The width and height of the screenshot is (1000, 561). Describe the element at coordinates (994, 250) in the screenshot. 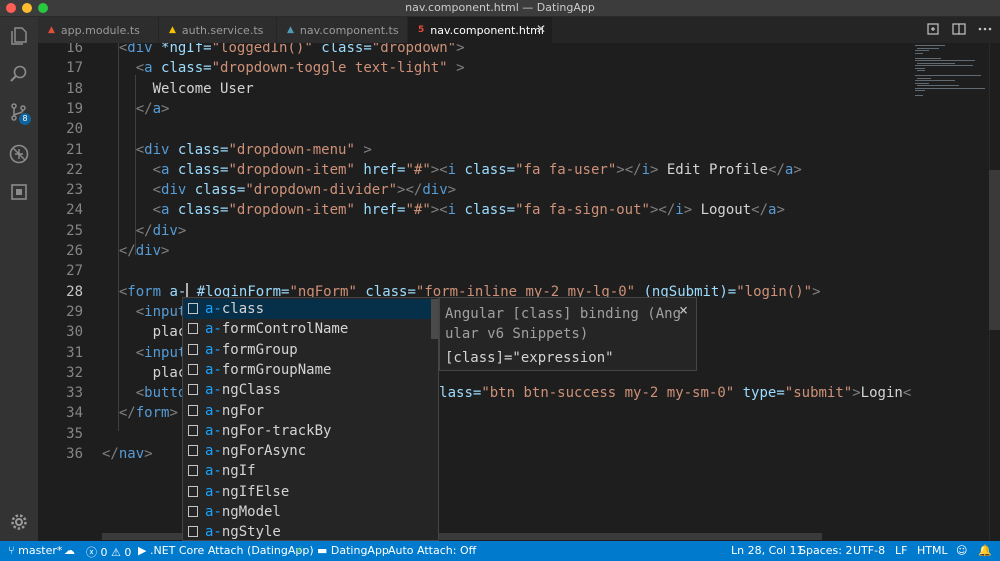

I see `vertical-scrollbar-thumb` at that location.